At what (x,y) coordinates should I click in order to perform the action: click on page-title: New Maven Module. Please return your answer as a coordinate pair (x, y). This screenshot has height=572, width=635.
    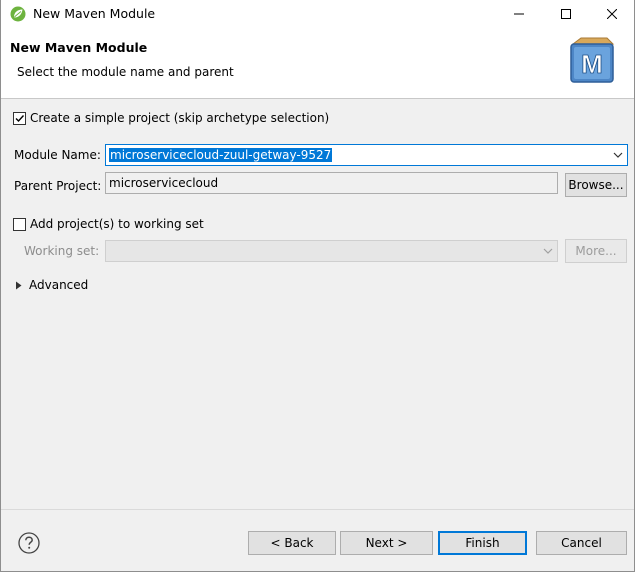
    Looking at the image, I should click on (79, 47).